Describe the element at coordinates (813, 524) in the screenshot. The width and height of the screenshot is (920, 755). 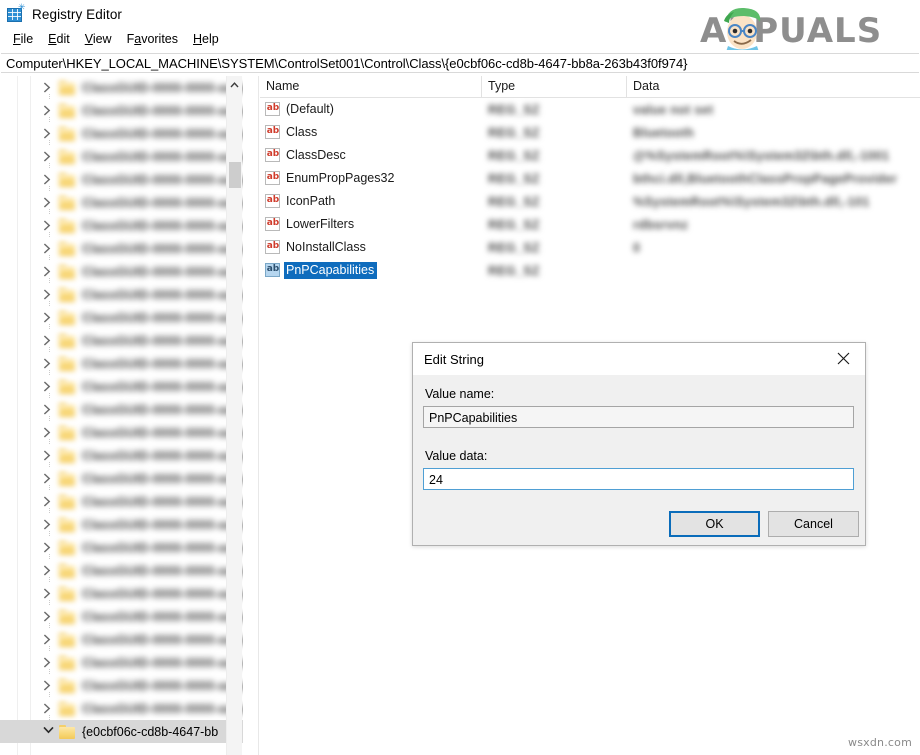
I see `cancel-button: Cancel` at that location.